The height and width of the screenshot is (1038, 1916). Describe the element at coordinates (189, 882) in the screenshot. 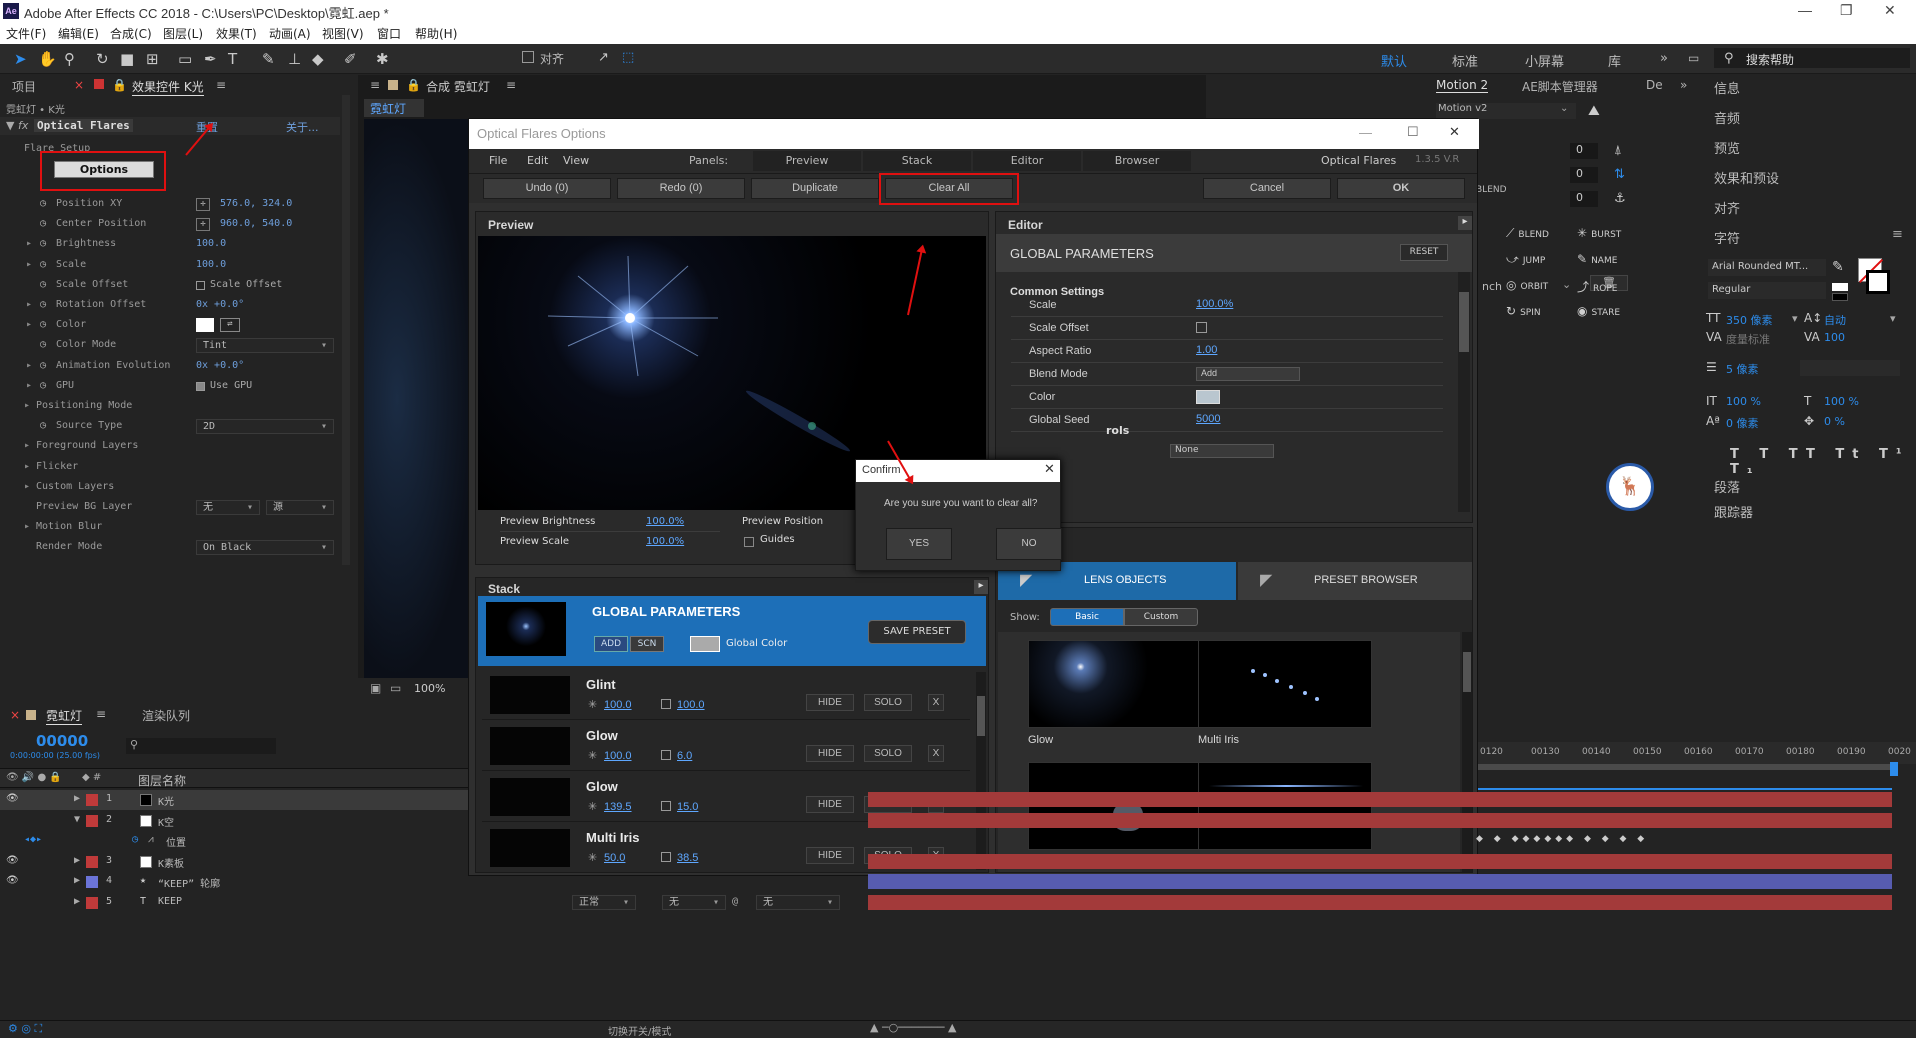

I see `layer-name: “KEEP” 轮廓` at that location.